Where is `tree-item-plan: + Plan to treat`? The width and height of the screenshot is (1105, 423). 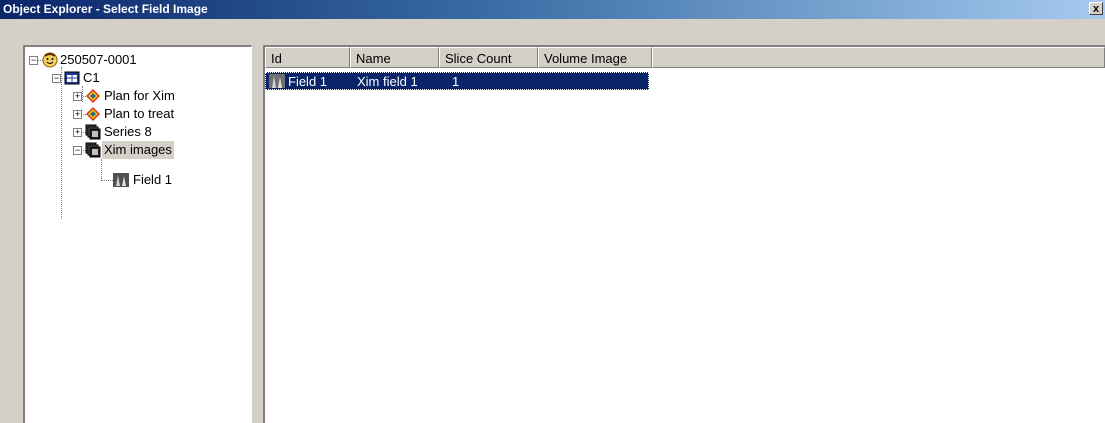 tree-item-plan: + Plan to treat is located at coordinates (158, 114).